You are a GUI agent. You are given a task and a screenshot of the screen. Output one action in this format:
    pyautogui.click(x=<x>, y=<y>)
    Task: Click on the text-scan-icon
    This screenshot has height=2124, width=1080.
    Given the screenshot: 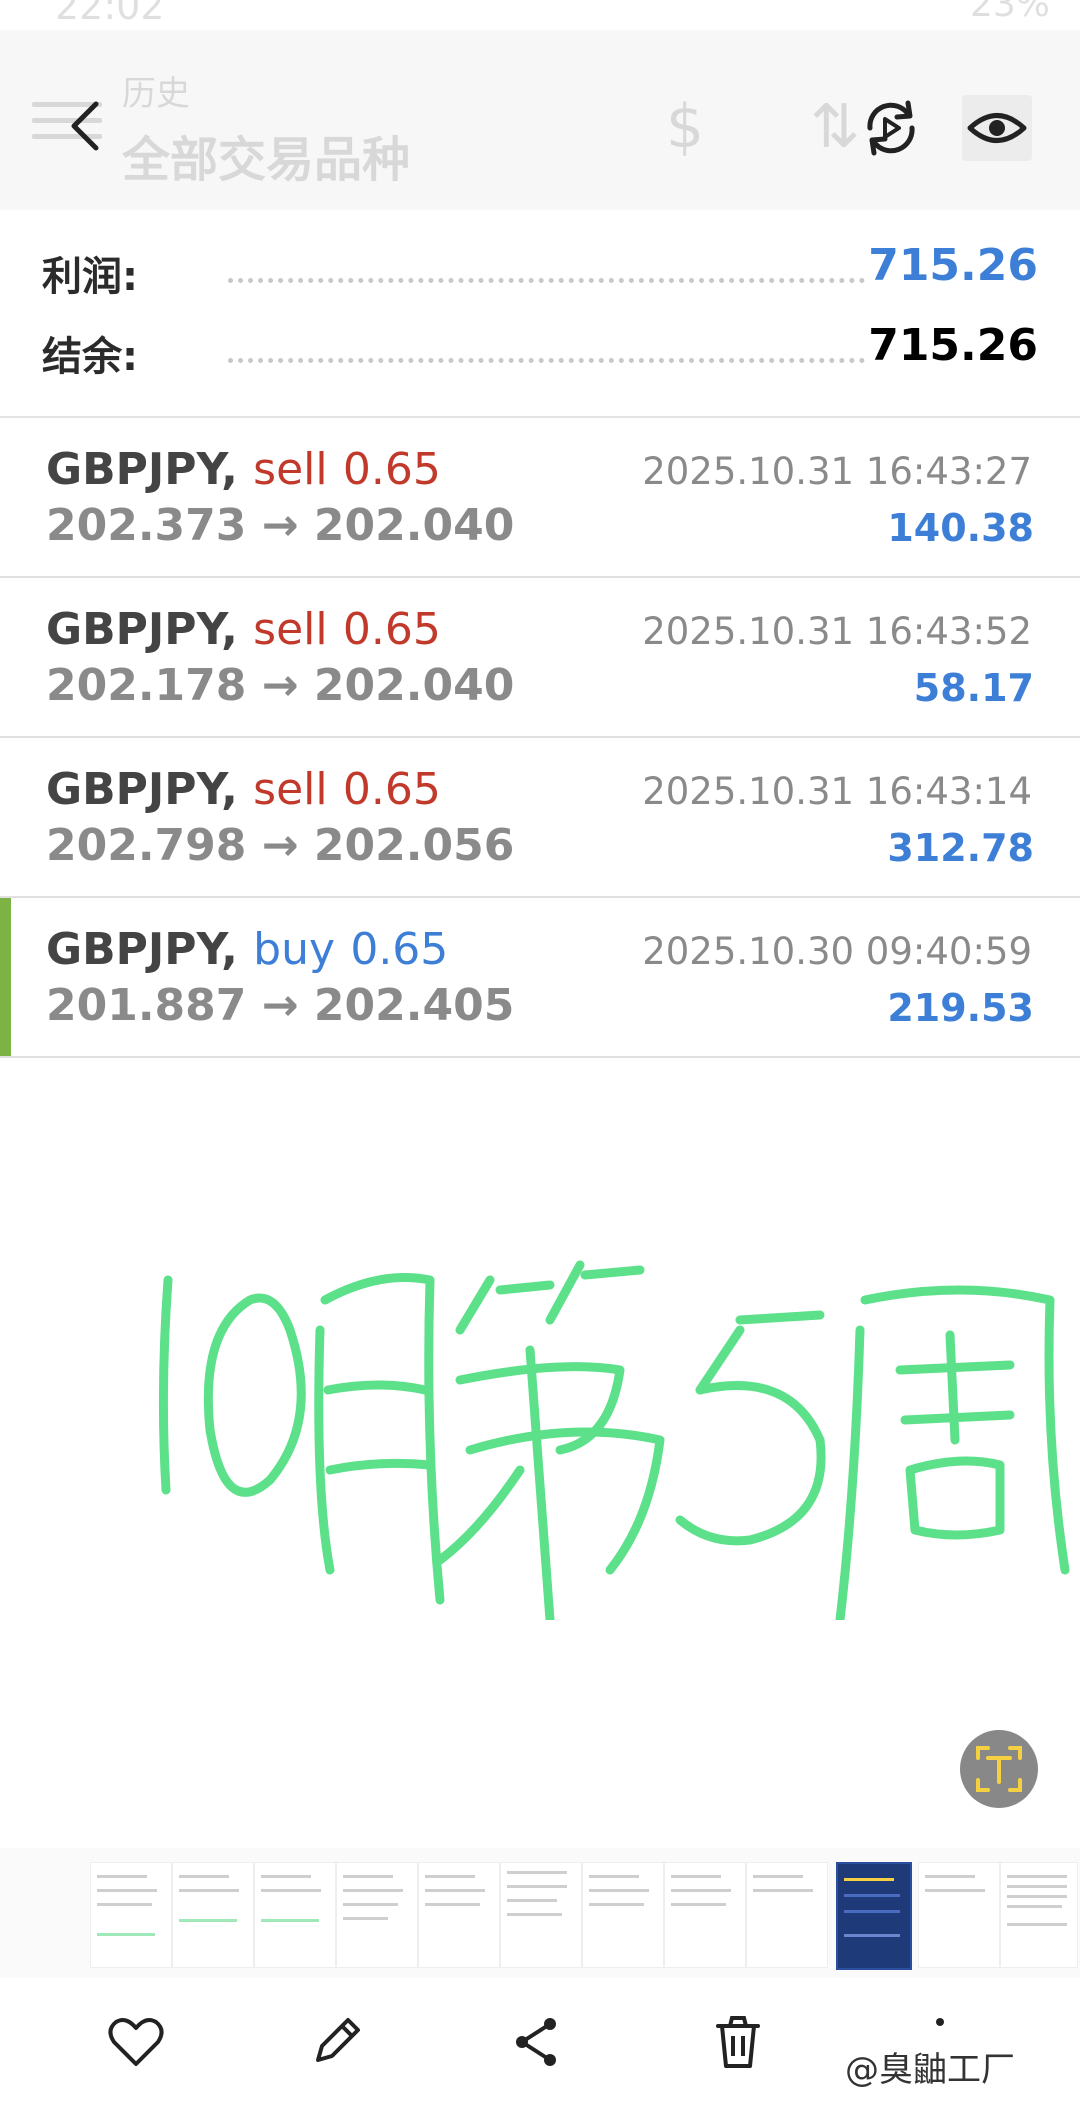 What is the action you would take?
    pyautogui.click(x=999, y=1769)
    